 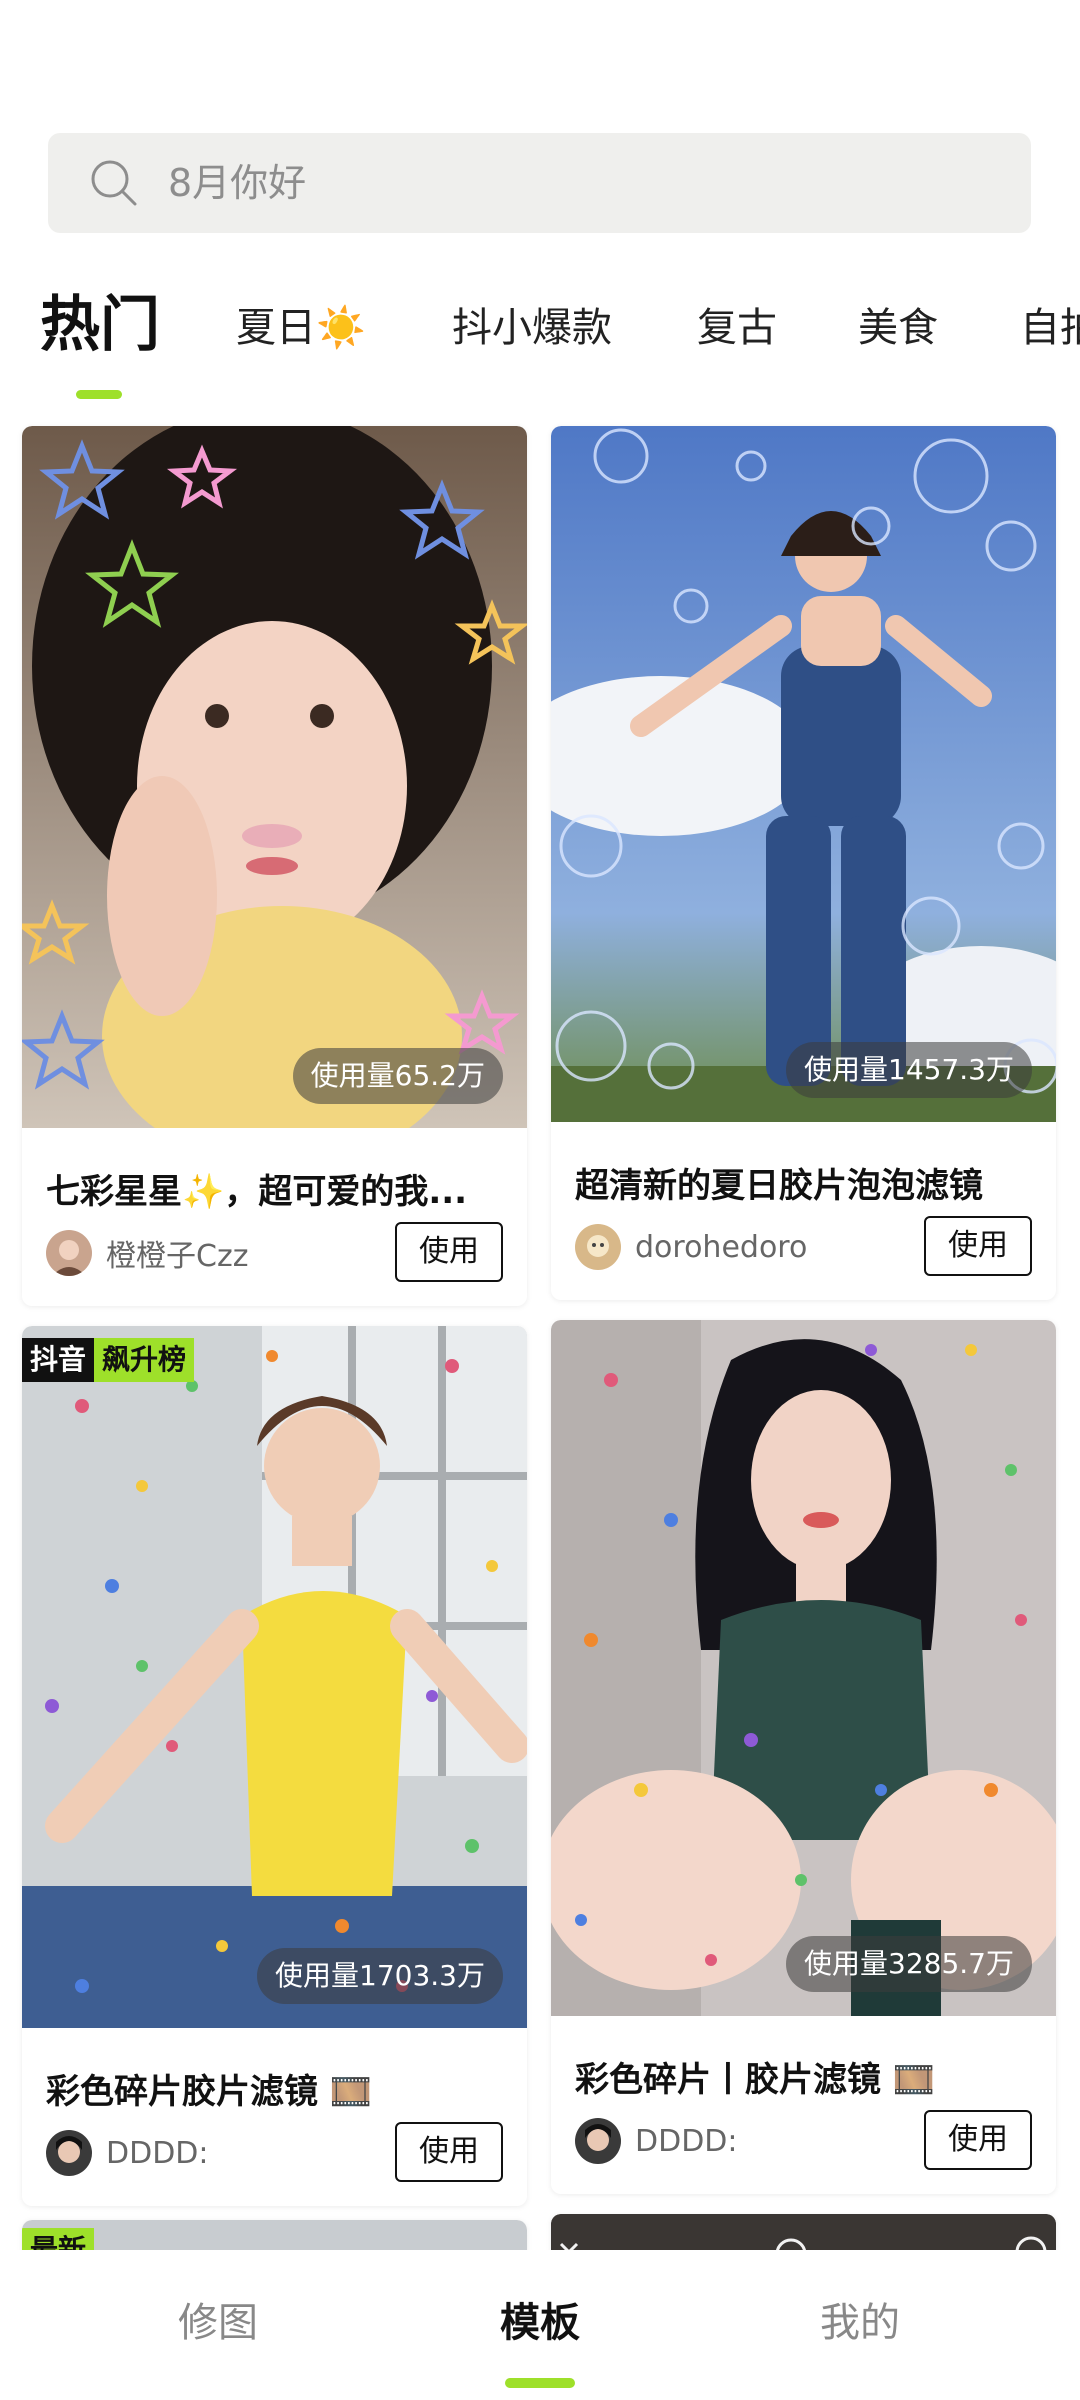 I want to click on confetti-portrait-image, so click(x=803, y=1668).